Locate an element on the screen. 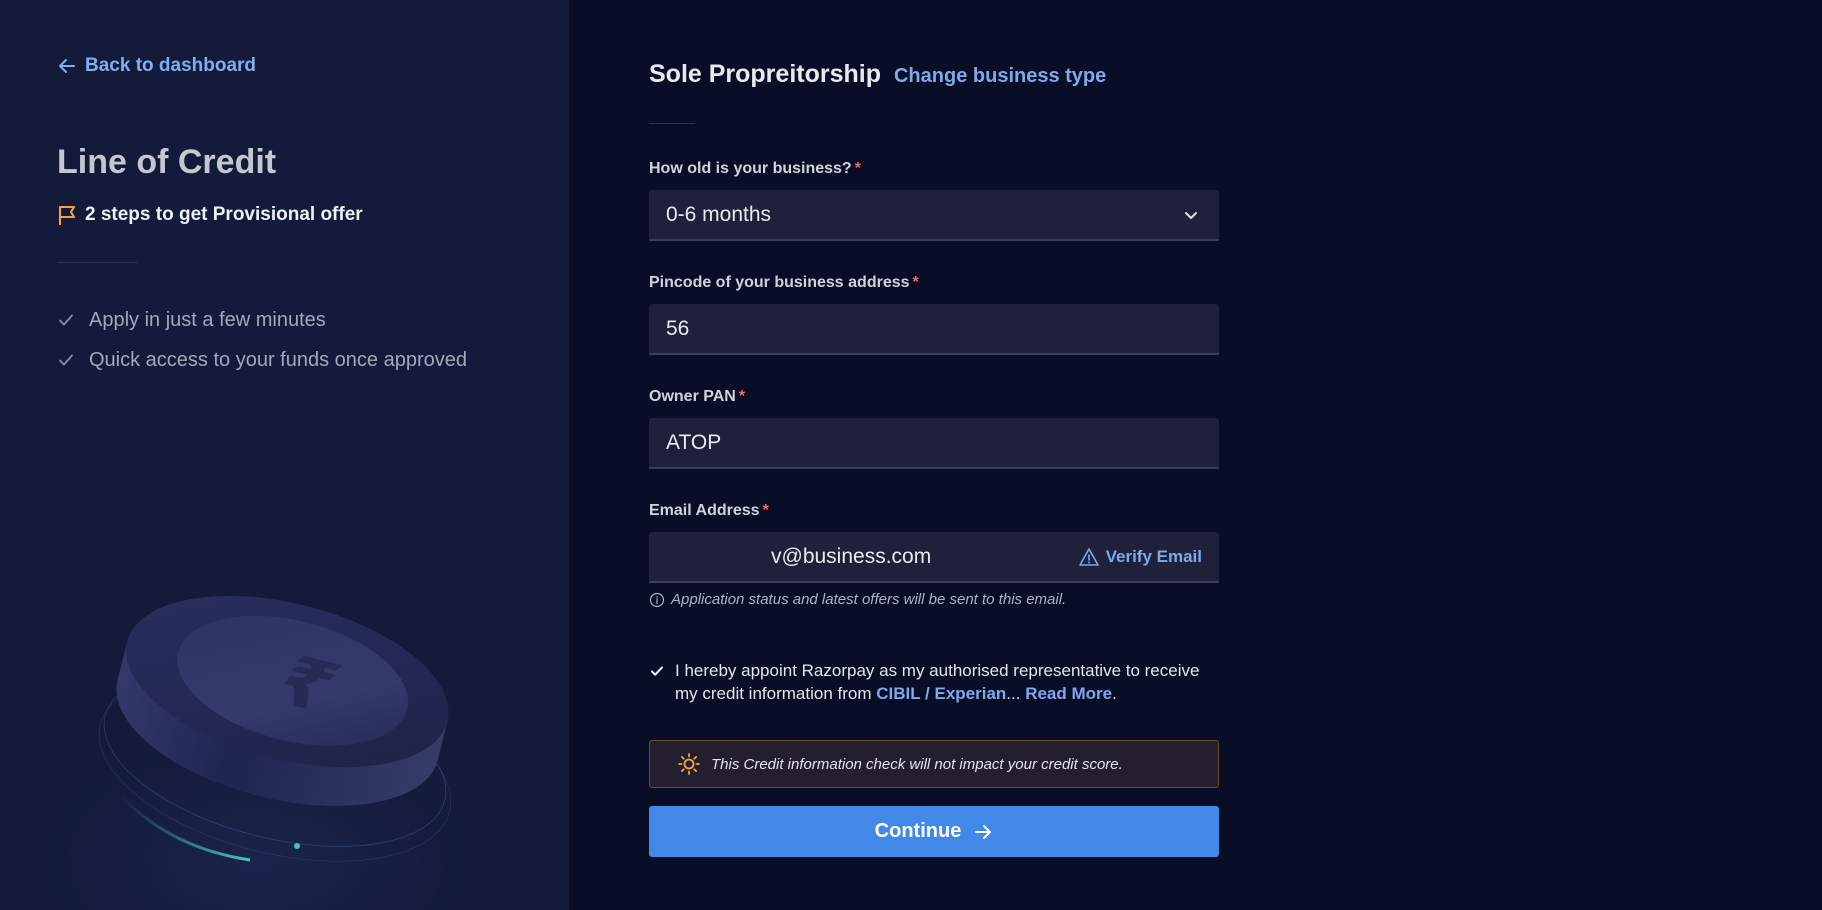  form-divider is located at coordinates (672, 123).